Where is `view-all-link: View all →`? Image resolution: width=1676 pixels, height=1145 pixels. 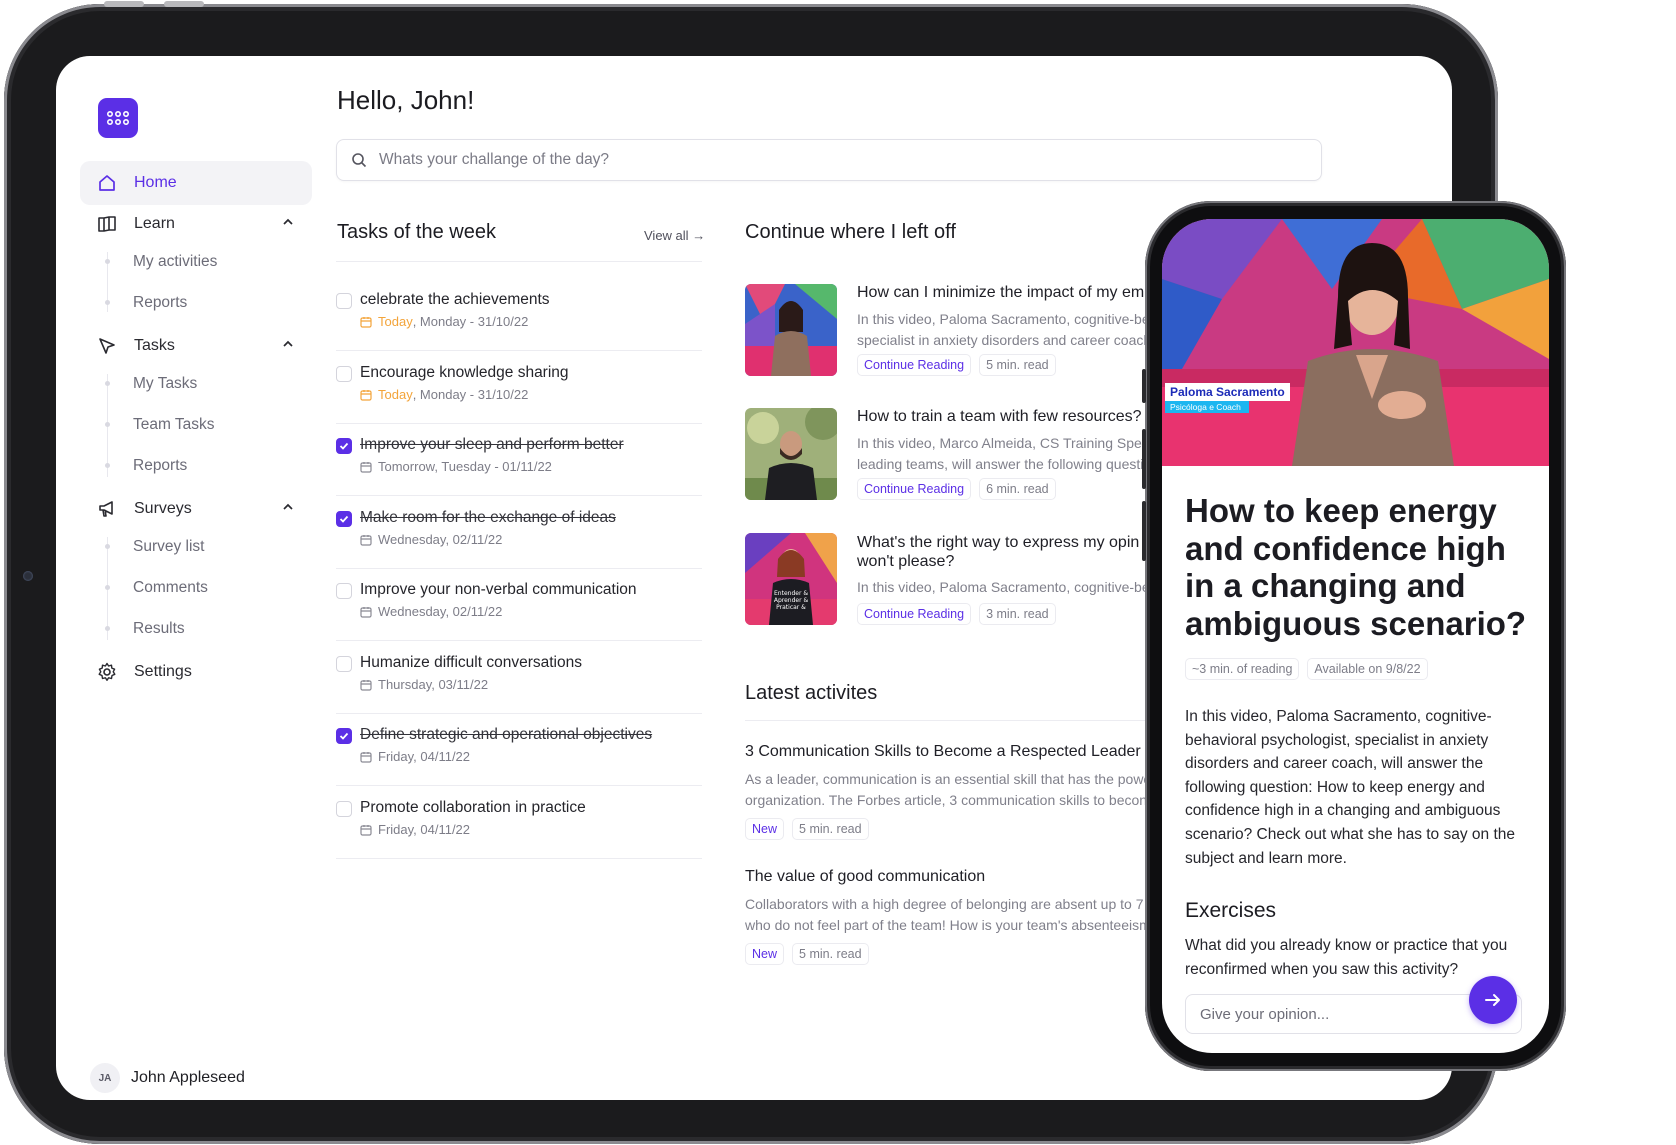 view-all-link: View all → is located at coordinates (674, 235).